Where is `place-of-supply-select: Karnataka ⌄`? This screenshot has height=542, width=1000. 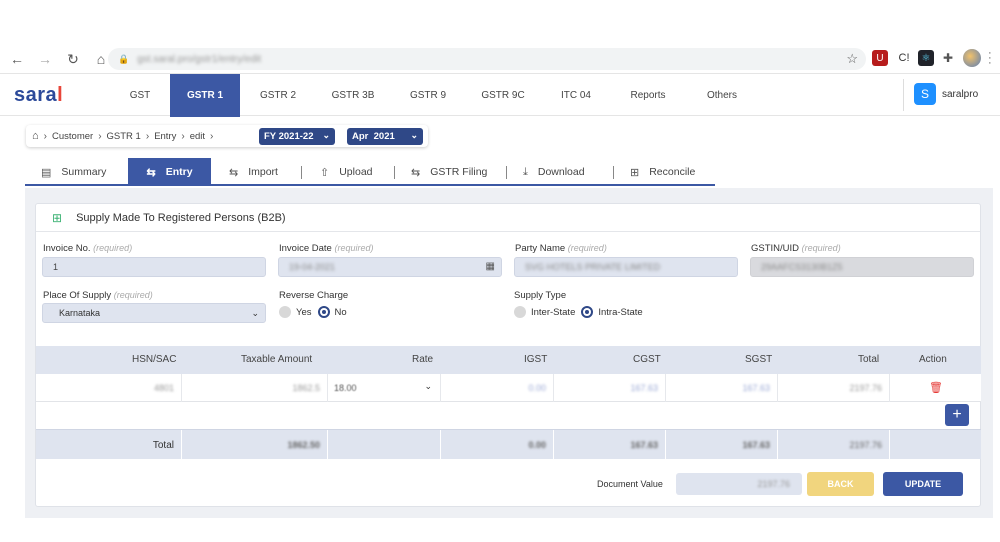 place-of-supply-select: Karnataka ⌄ is located at coordinates (154, 313).